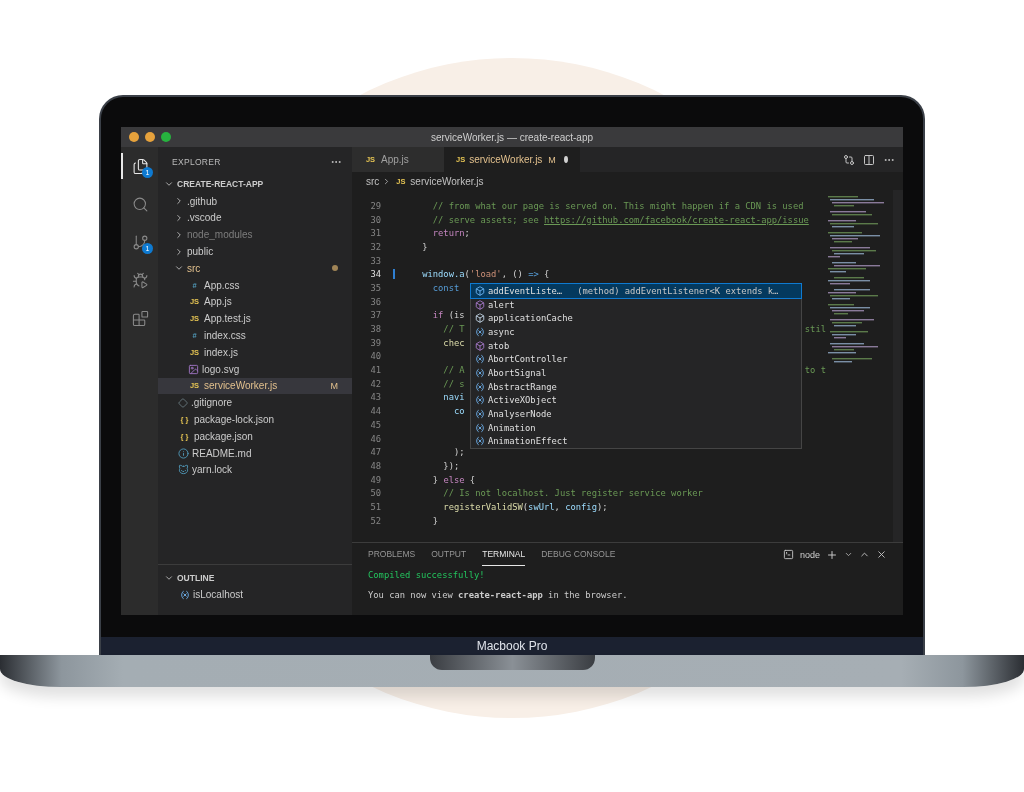  I want to click on code-line: // Is not localhost. Just register service worker, so click(572, 493).